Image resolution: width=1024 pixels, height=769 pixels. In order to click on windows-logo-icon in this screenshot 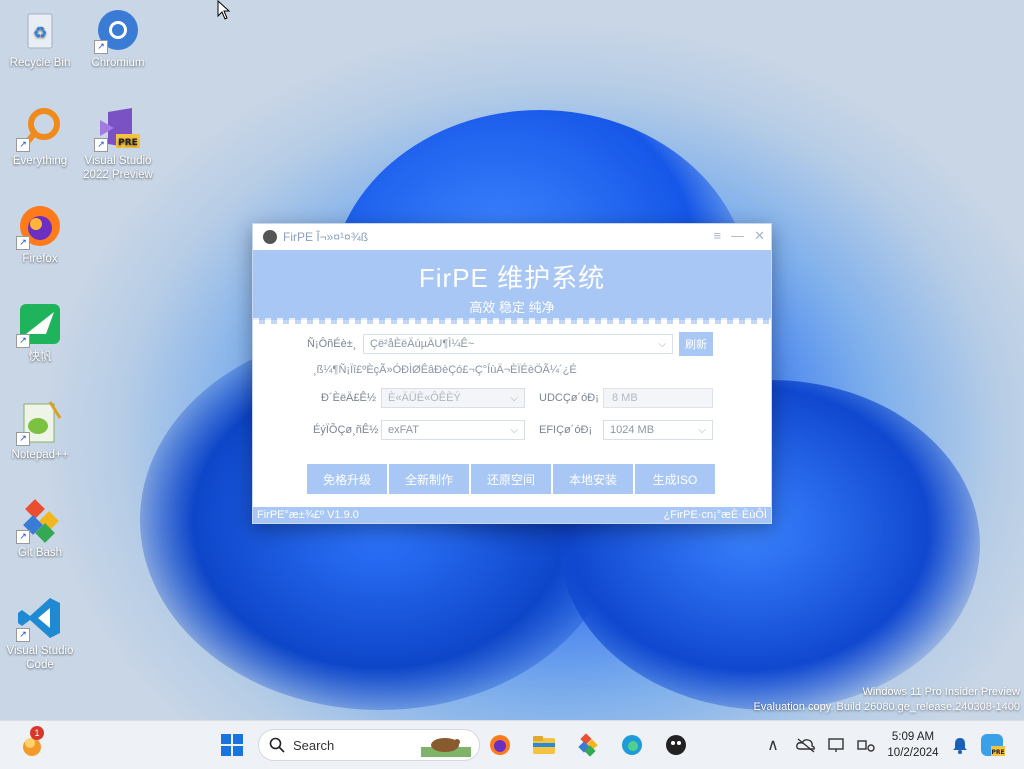, I will do `click(232, 745)`.